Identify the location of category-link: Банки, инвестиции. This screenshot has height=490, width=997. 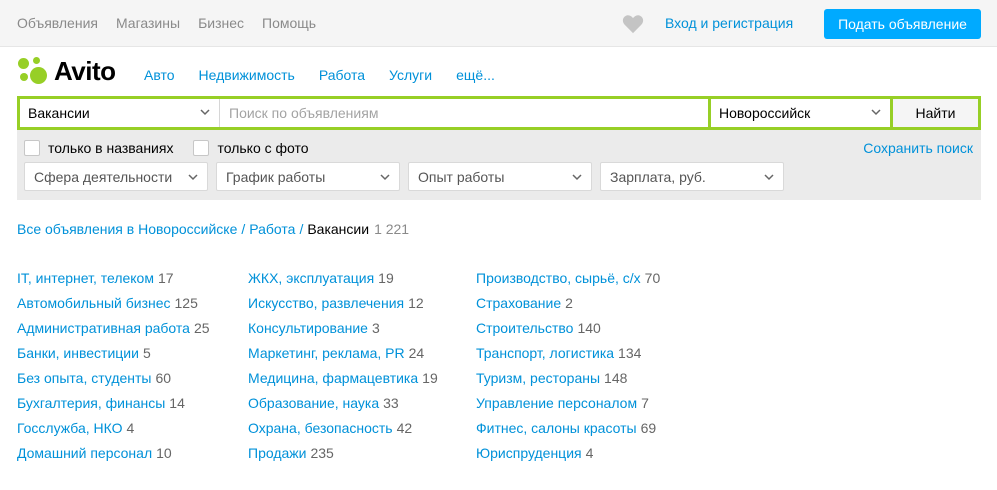
(78, 353).